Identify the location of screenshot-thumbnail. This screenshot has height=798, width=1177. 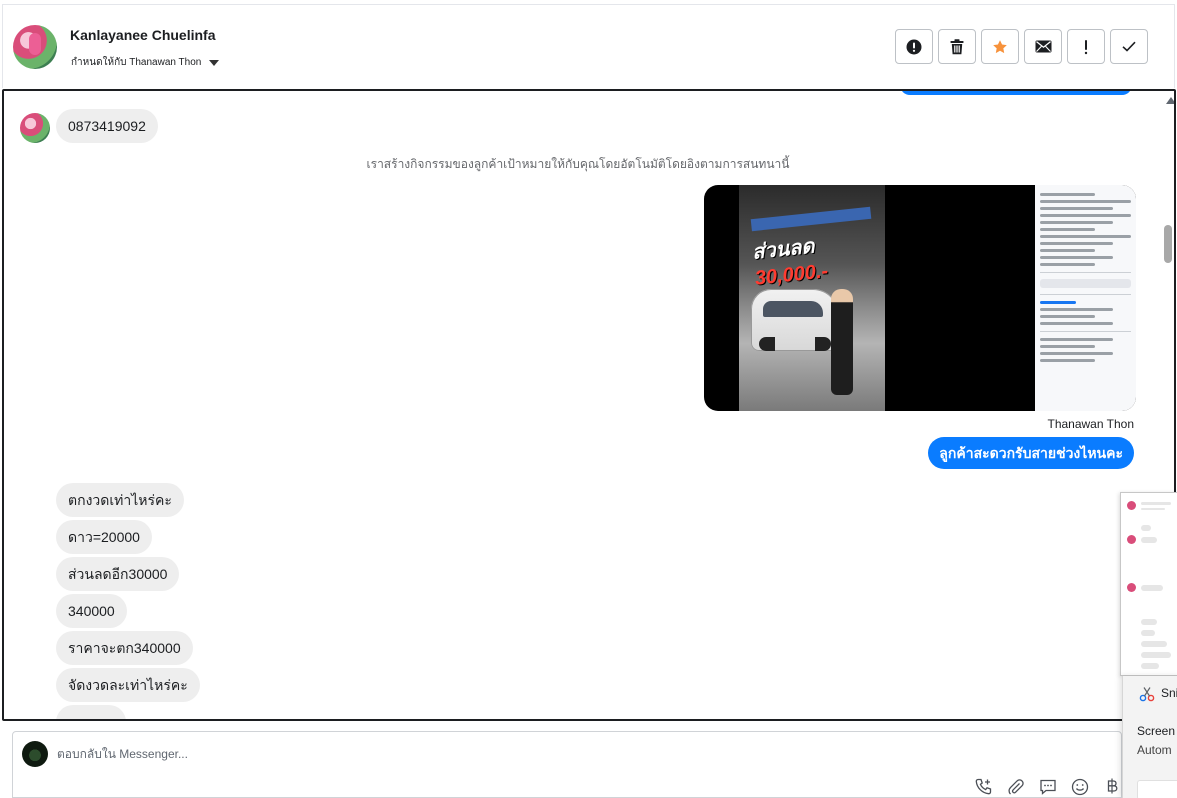
(1148, 584).